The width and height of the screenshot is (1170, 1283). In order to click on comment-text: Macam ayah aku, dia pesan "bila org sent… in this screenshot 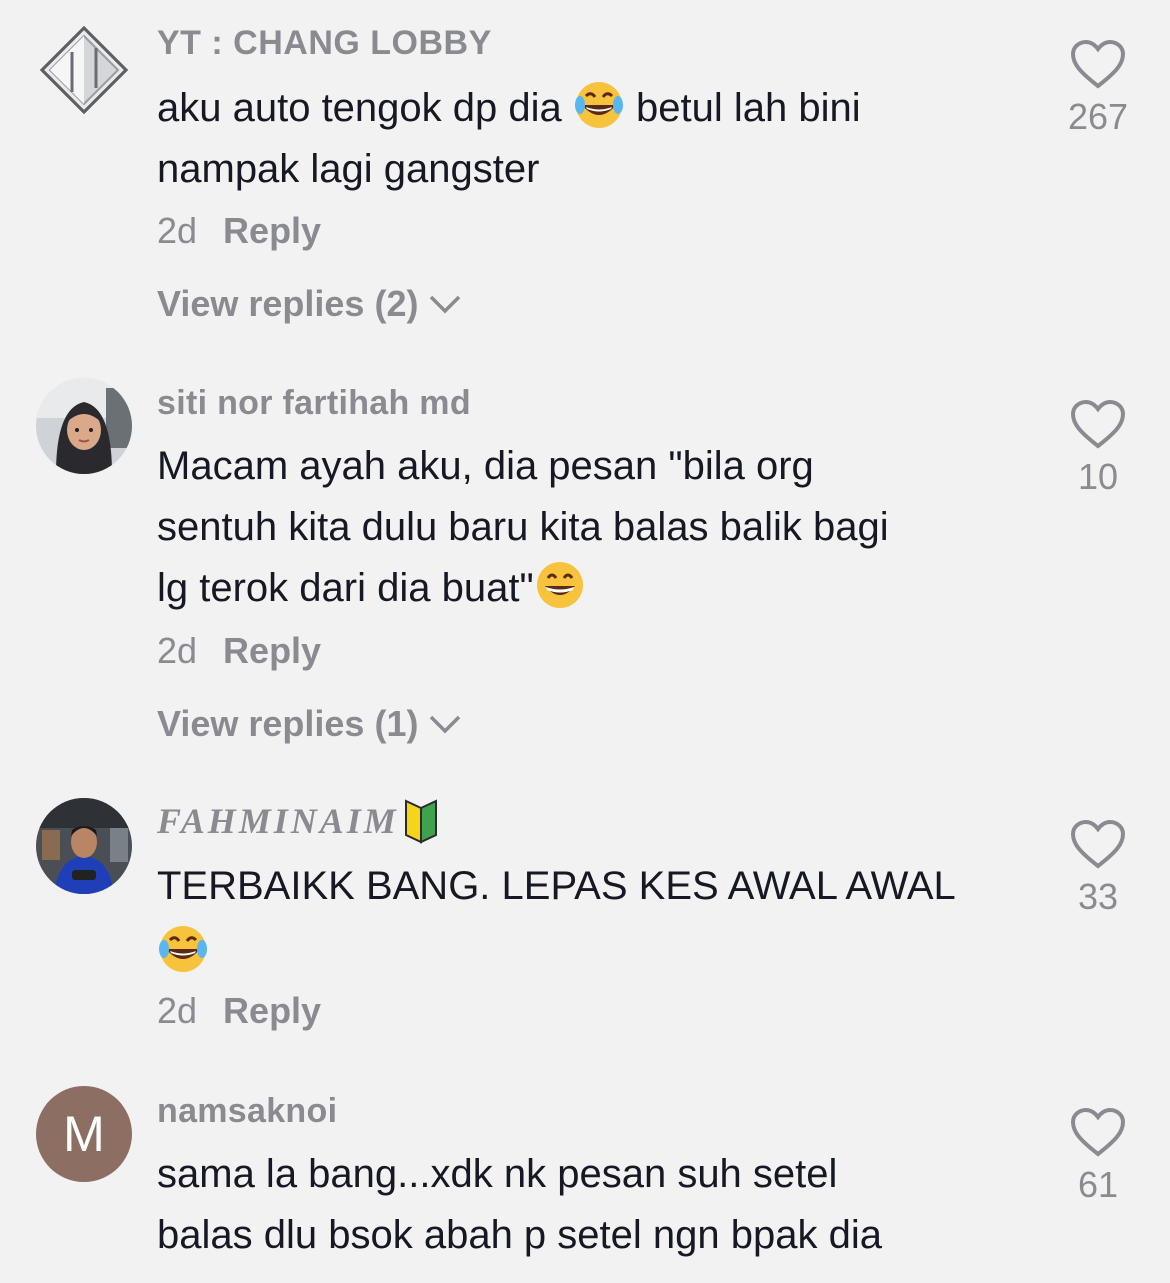, I will do `click(582, 527)`.